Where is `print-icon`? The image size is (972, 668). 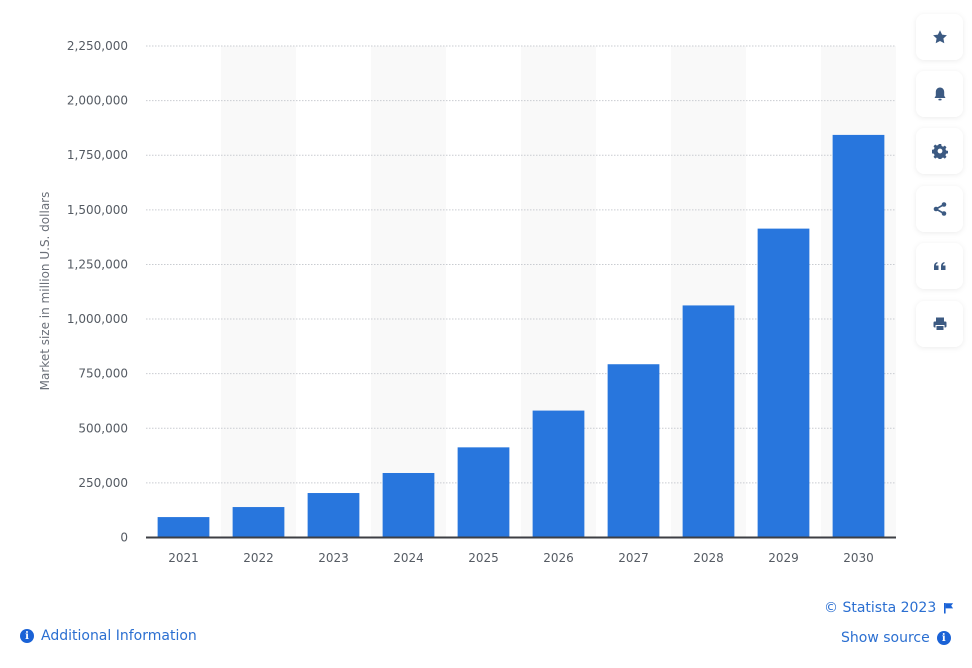
print-icon is located at coordinates (939, 324).